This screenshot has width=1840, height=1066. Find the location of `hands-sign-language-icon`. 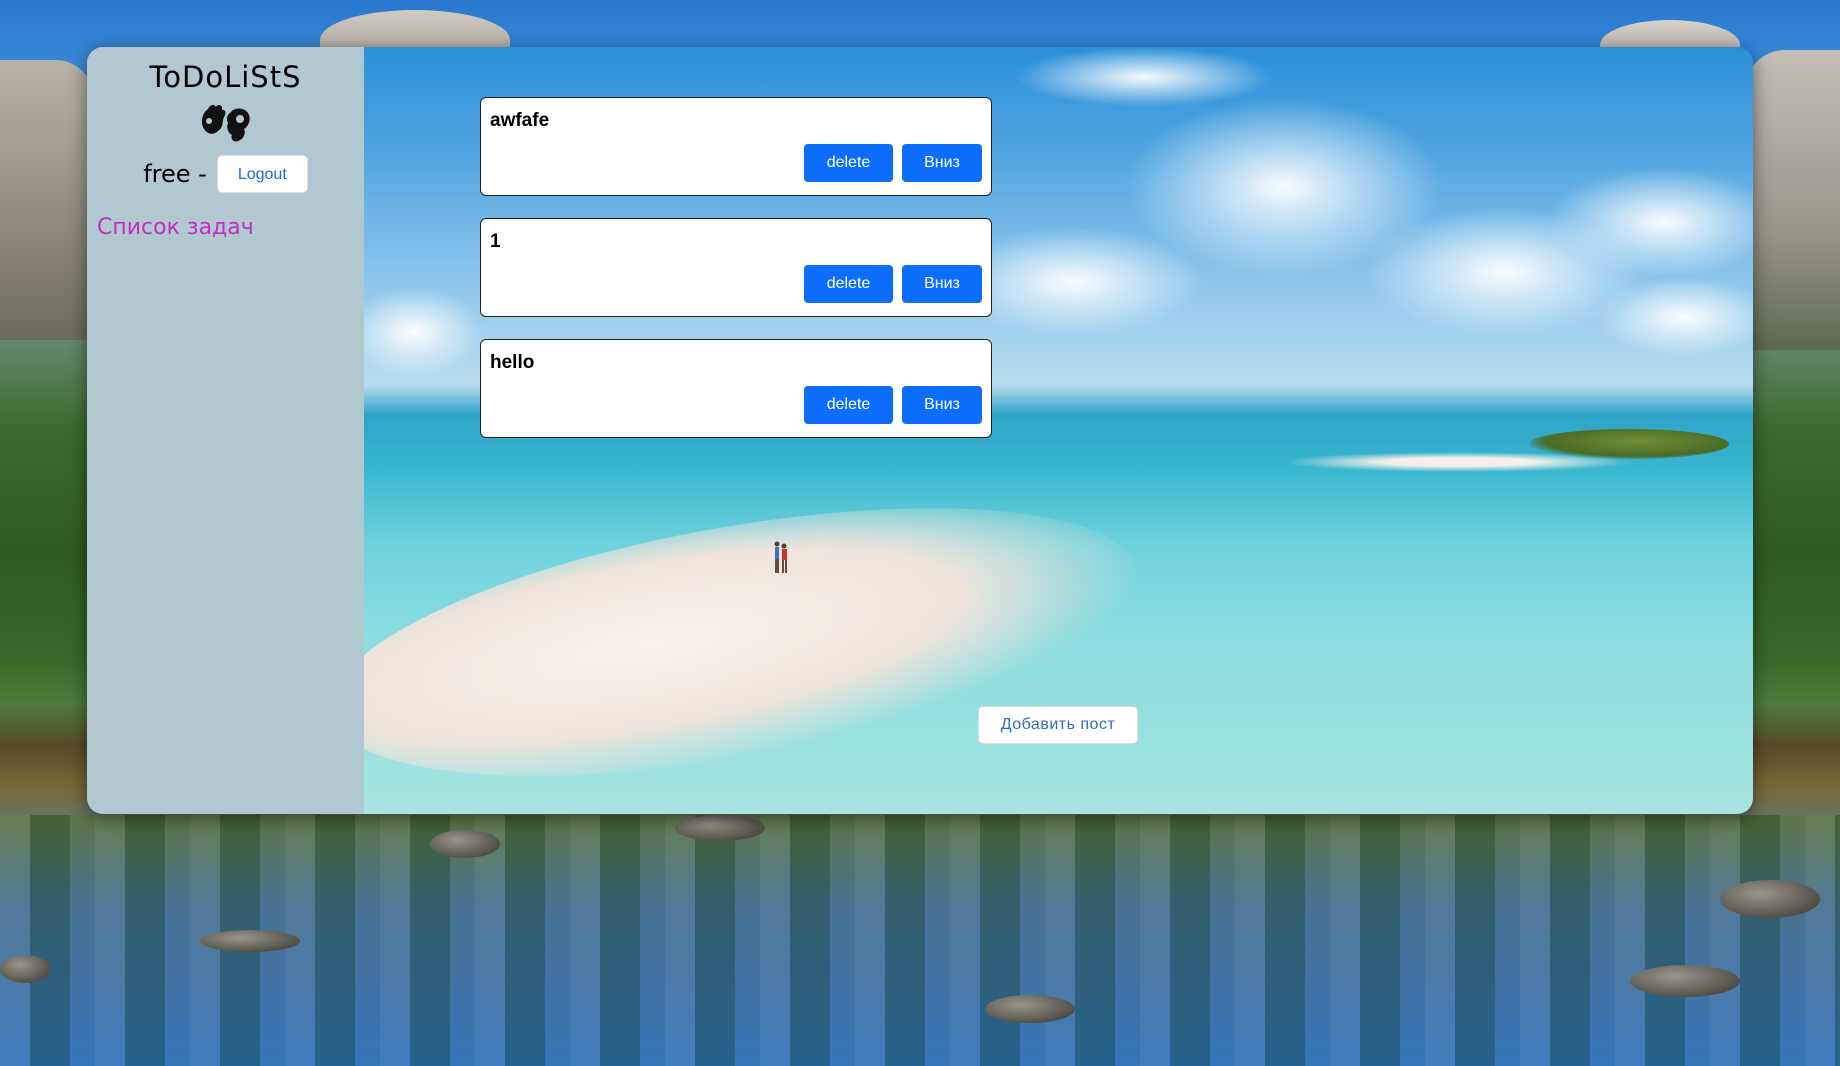

hands-sign-language-icon is located at coordinates (225, 123).